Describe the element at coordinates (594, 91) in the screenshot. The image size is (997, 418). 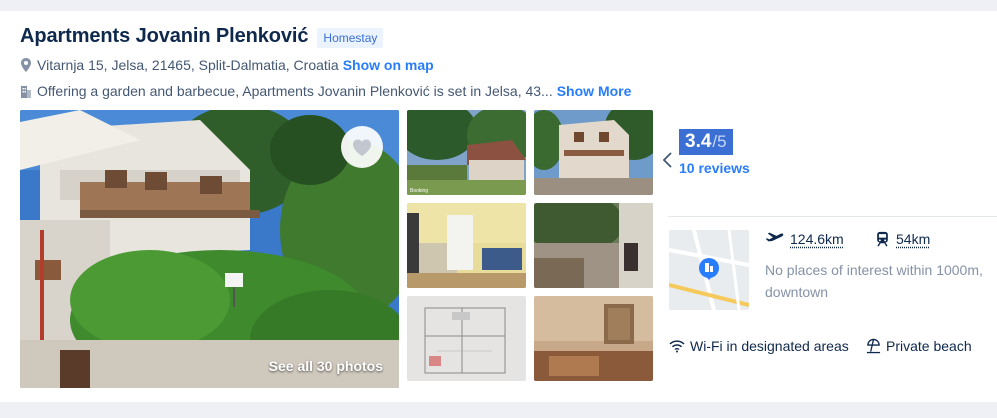
I see `show-more-link: Show More` at that location.